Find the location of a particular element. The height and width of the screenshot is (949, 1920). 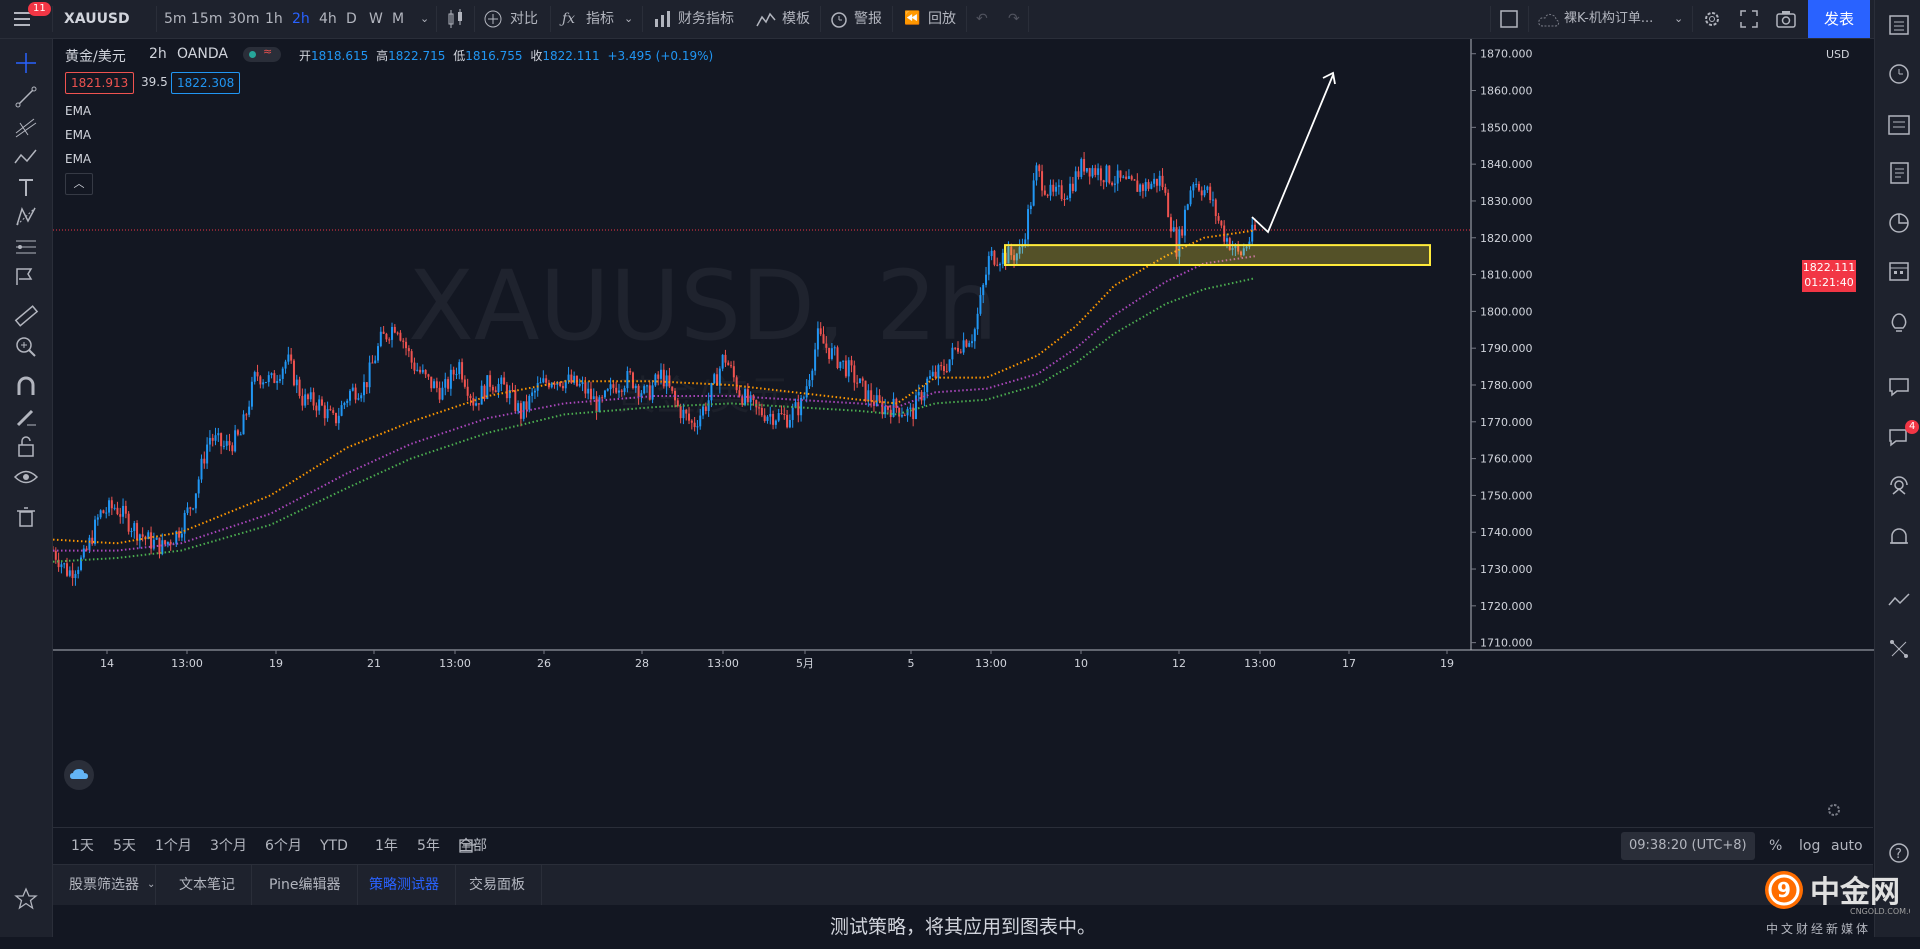

replay-button: 回放 is located at coordinates (942, 19).